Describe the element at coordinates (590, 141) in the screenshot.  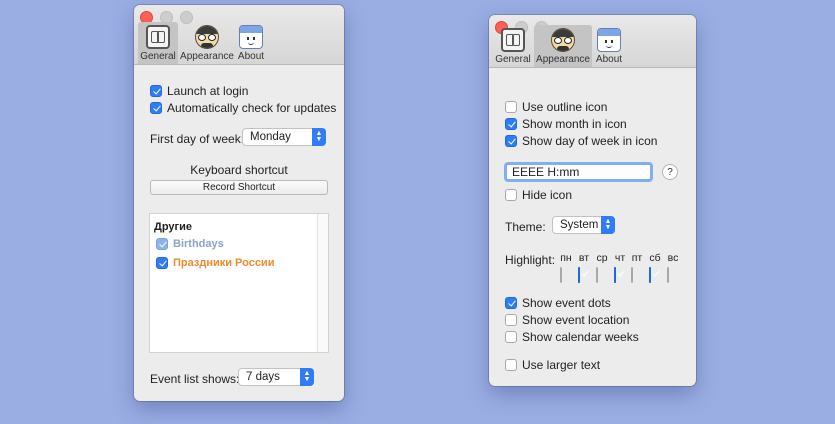
I see `checkbox-label: Show day of week in icon` at that location.